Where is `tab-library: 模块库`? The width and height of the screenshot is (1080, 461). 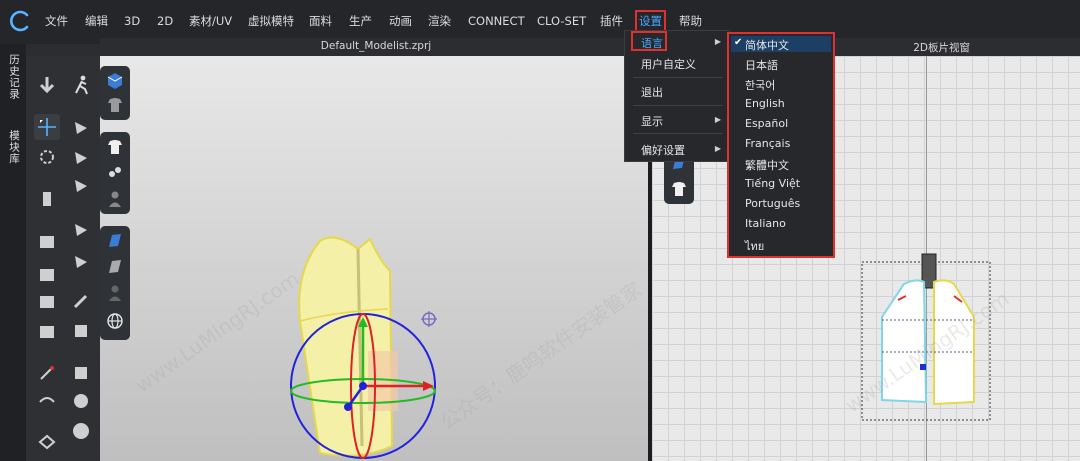
tab-library: 模块库 is located at coordinates (13, 147).